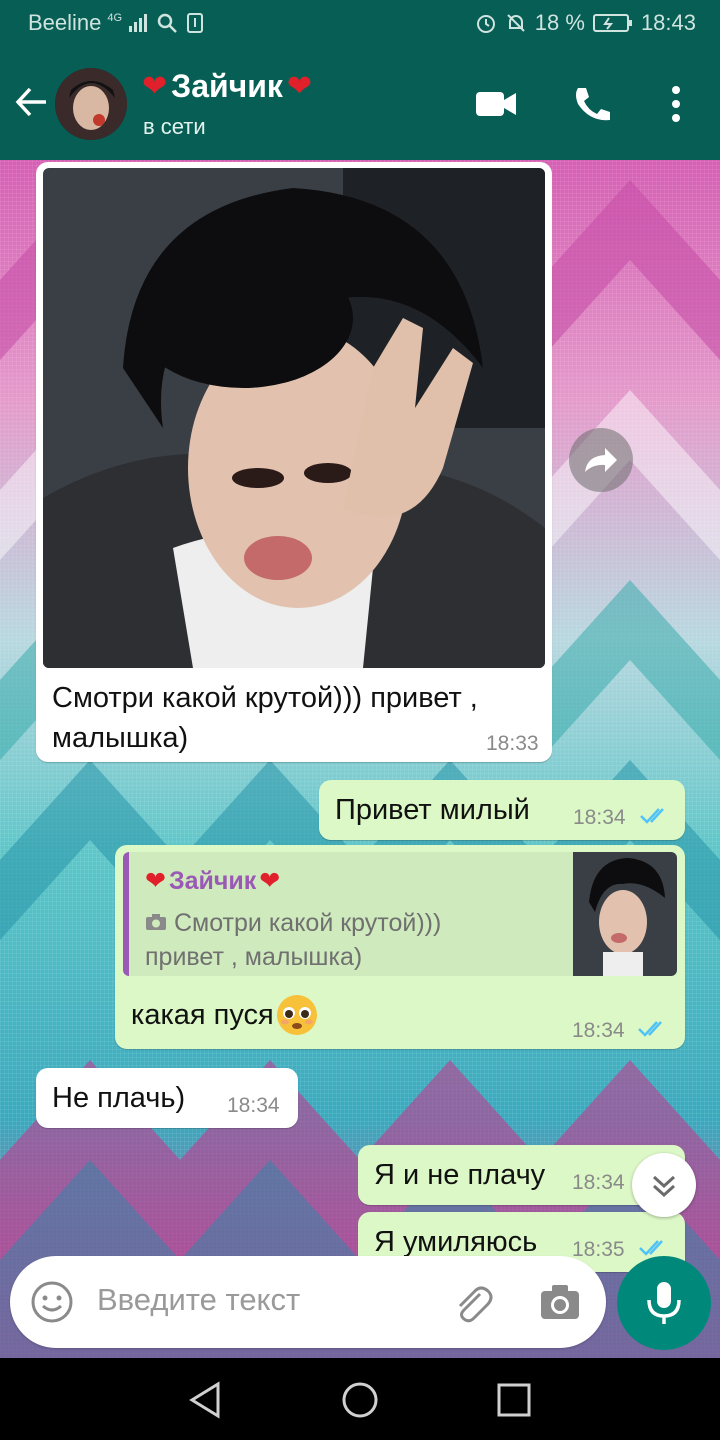  I want to click on video-call-icon, so click(496, 104).